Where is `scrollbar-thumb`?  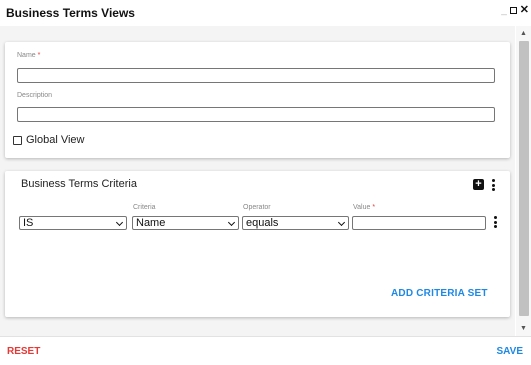 scrollbar-thumb is located at coordinates (524, 178).